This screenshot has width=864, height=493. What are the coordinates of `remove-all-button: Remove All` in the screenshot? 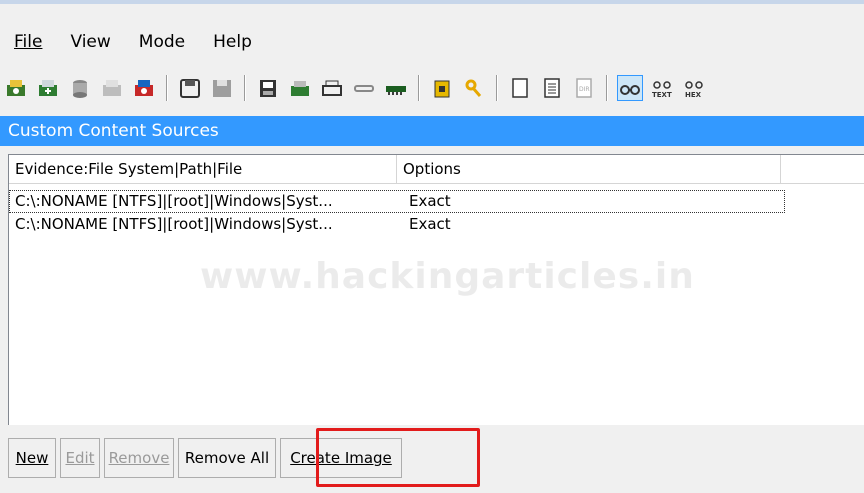 It's located at (227, 458).